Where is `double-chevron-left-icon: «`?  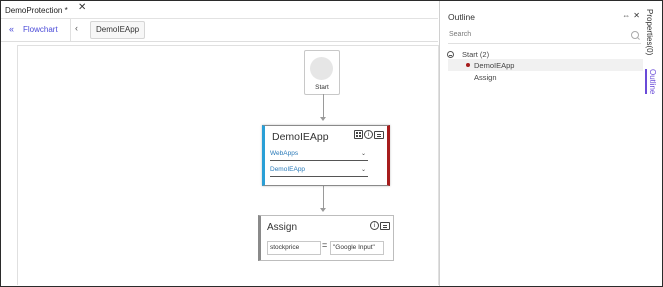
double-chevron-left-icon: « is located at coordinates (11, 29).